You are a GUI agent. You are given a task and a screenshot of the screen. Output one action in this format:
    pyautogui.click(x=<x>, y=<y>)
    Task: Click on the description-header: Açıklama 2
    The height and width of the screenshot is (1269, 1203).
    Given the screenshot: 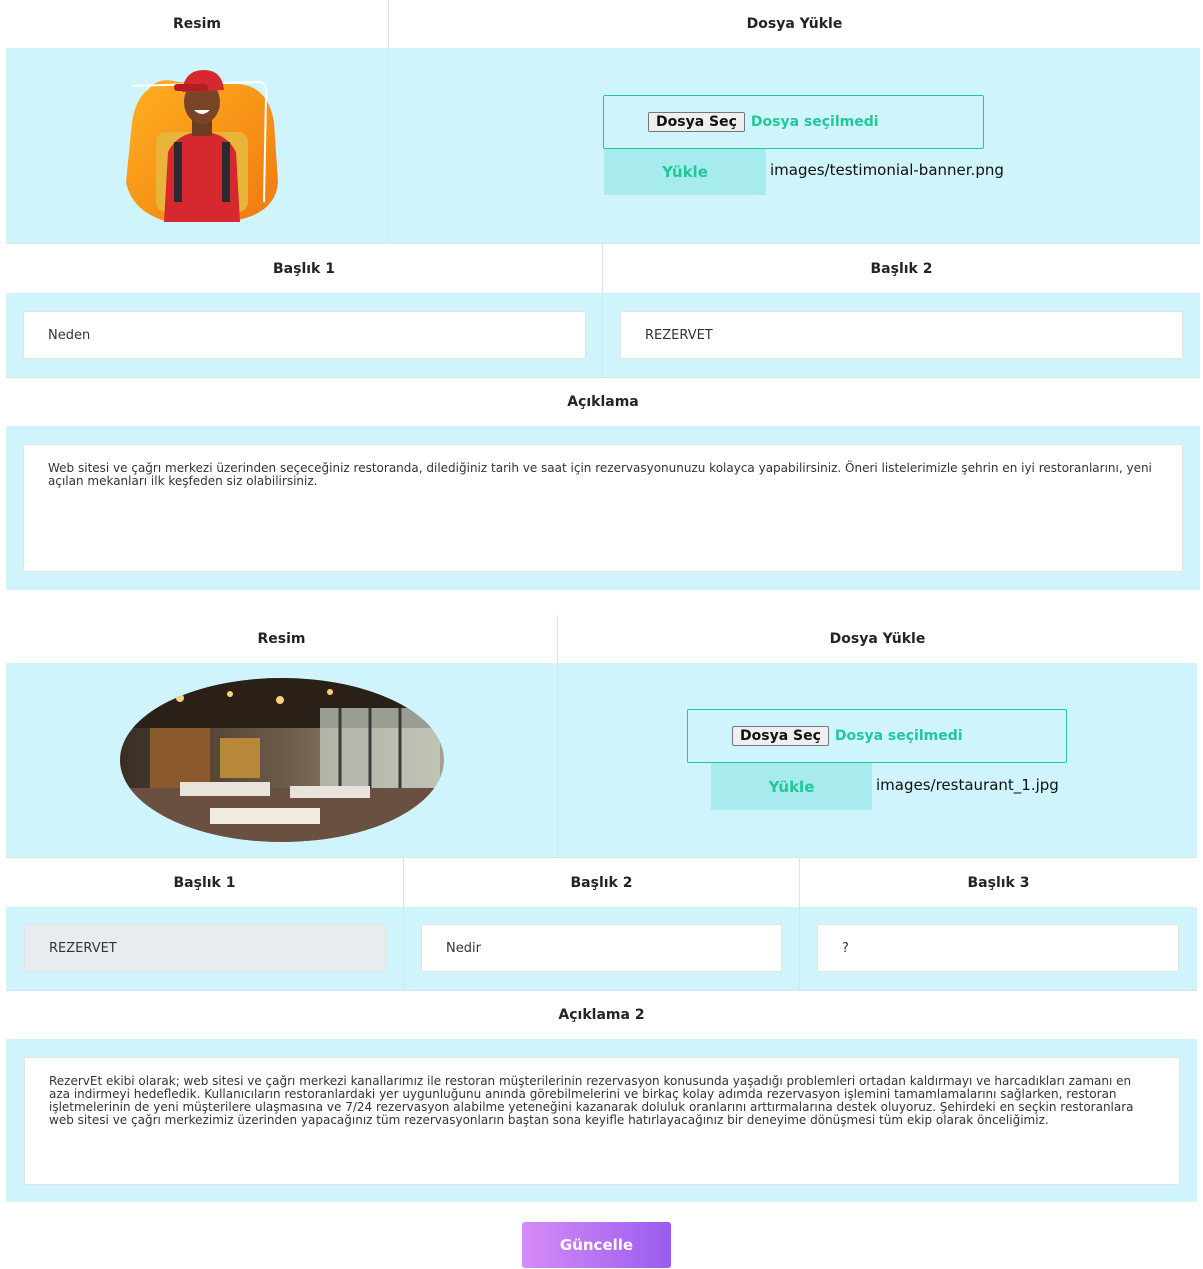 What is the action you would take?
    pyautogui.click(x=601, y=1015)
    